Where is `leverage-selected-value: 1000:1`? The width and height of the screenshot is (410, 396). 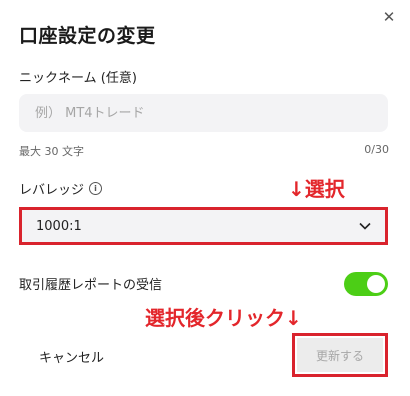
leverage-selected-value: 1000:1 is located at coordinates (59, 226).